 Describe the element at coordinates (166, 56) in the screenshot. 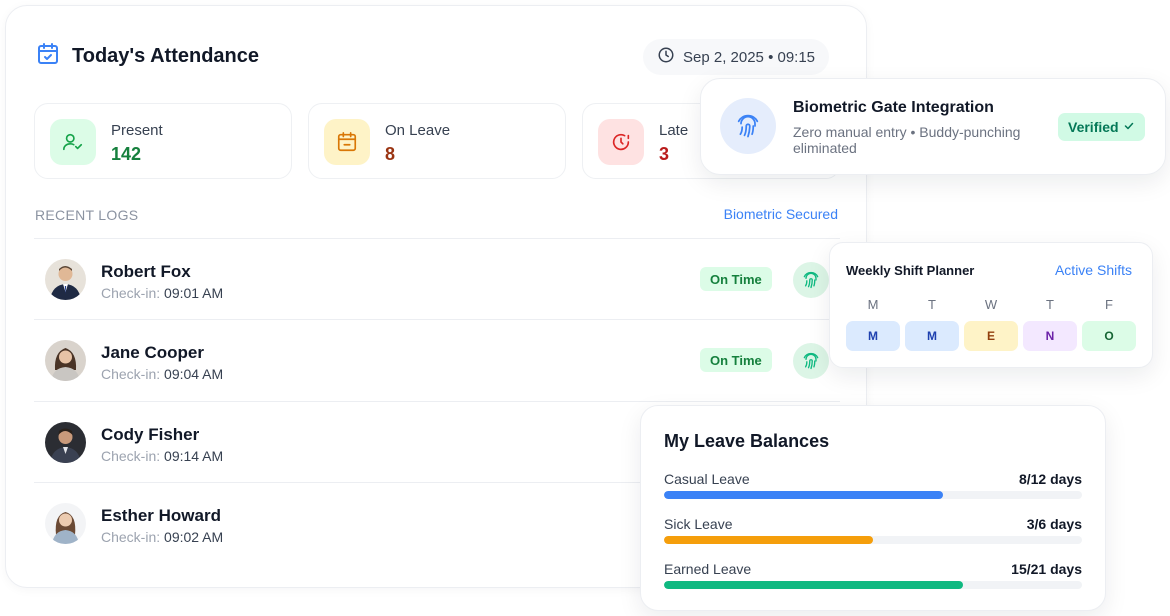

I see `page-title: Today's Attendance` at that location.